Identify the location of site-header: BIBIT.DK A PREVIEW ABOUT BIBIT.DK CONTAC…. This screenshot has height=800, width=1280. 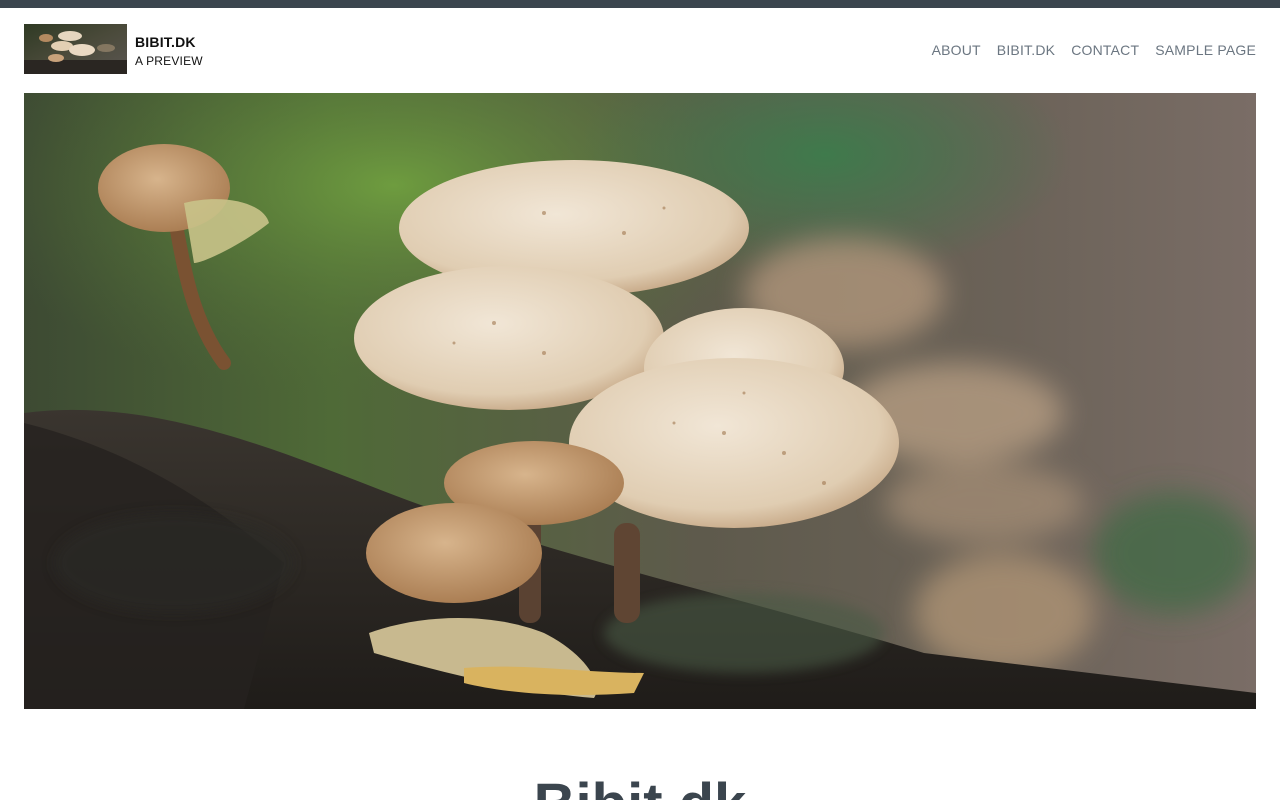
(640, 49).